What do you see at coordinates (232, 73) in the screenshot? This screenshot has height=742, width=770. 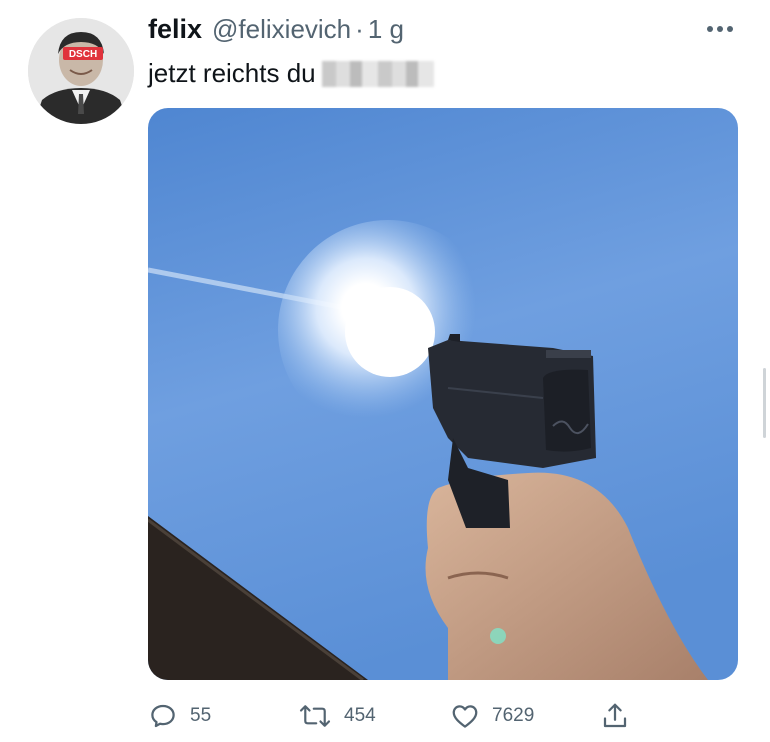 I see `tweet-text: jetzt reichts du` at bounding box center [232, 73].